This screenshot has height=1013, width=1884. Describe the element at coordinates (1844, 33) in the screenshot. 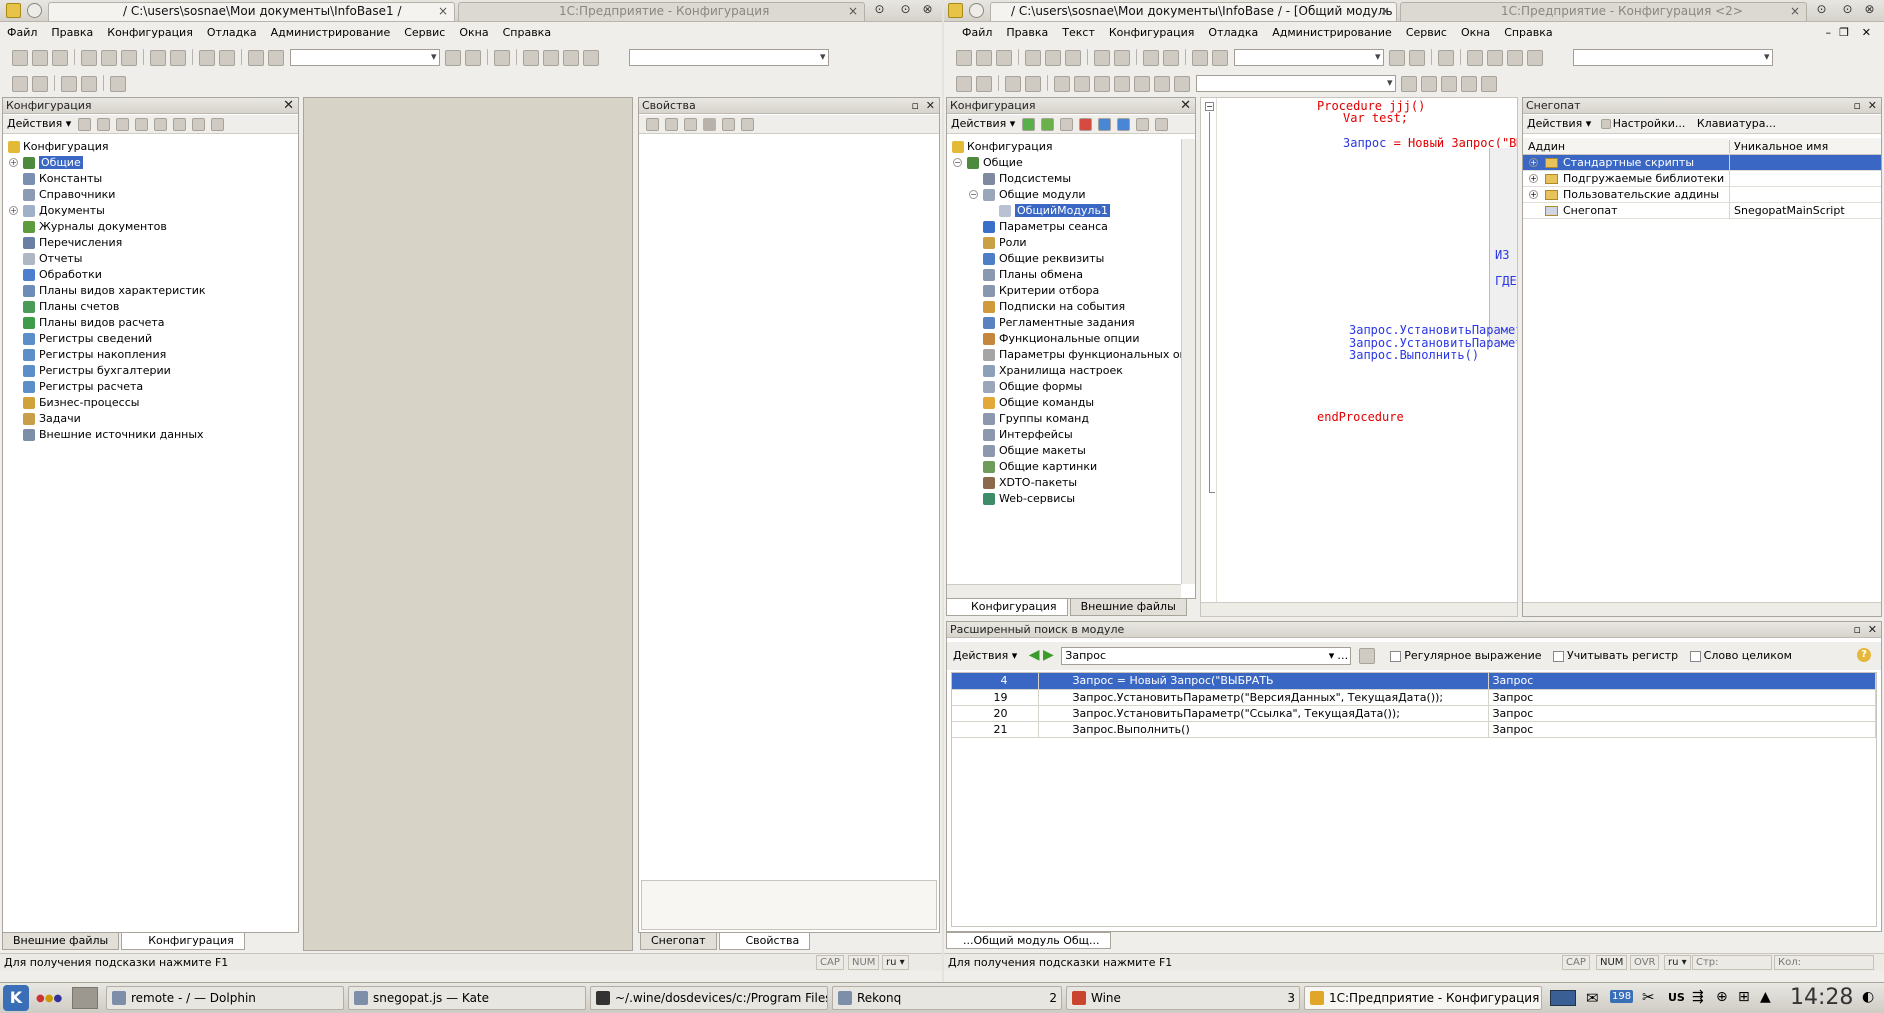

I see `mdi-restore-icon: ❐` at that location.